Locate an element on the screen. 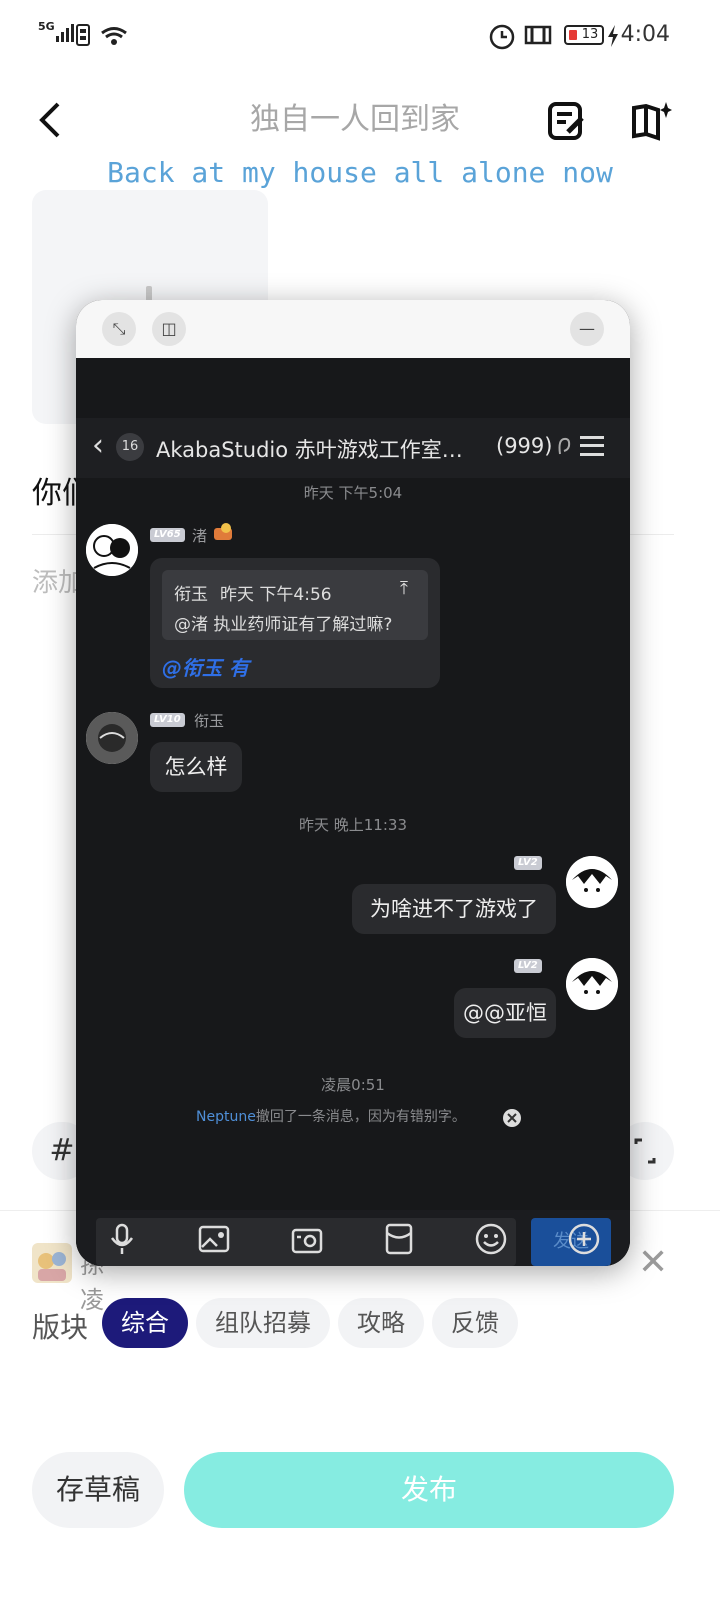 The width and height of the screenshot is (720, 1600). split-icon: ◫ is located at coordinates (169, 328).